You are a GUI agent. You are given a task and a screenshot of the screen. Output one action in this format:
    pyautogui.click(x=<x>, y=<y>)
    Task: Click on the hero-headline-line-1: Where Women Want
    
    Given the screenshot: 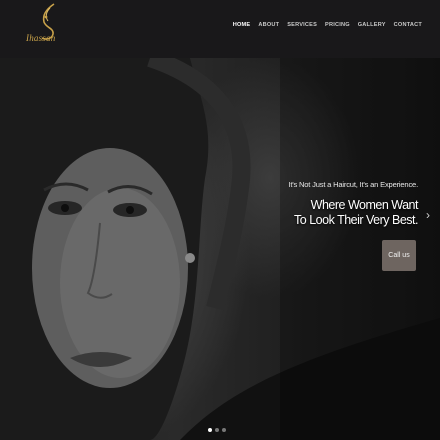 What is the action you would take?
    pyautogui.click(x=364, y=205)
    